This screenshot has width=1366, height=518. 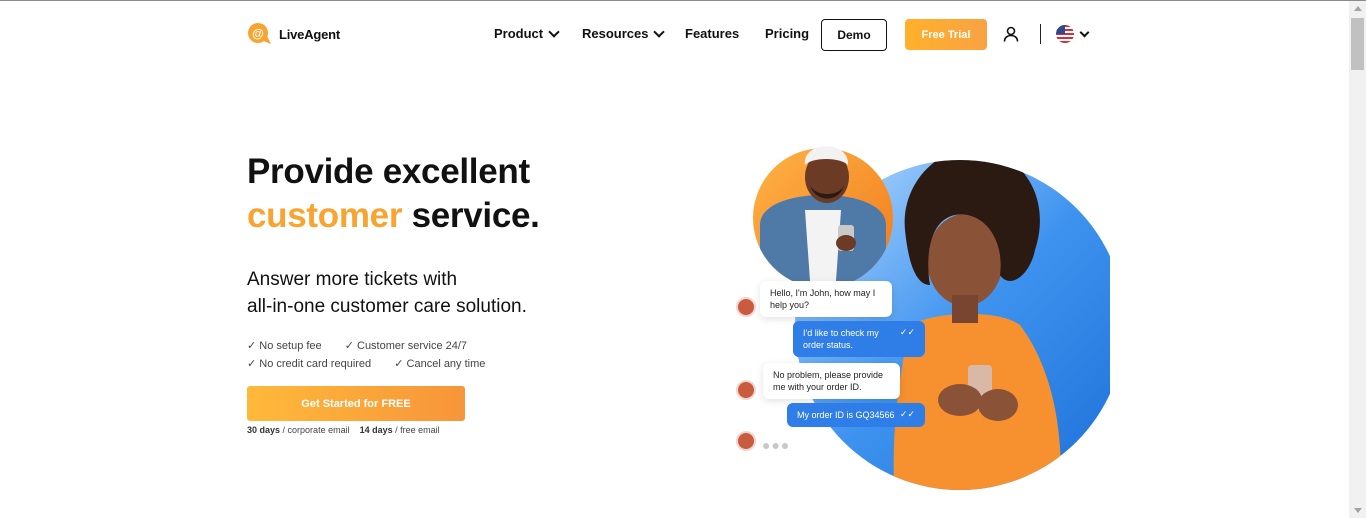 What do you see at coordinates (352, 279) in the screenshot?
I see `hero-subtitle-line1: Answer more tickets with` at bounding box center [352, 279].